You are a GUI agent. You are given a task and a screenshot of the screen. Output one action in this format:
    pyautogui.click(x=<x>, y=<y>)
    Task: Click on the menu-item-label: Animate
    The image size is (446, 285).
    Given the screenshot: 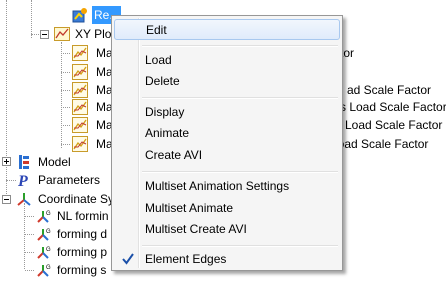 What is the action you would take?
    pyautogui.click(x=167, y=133)
    